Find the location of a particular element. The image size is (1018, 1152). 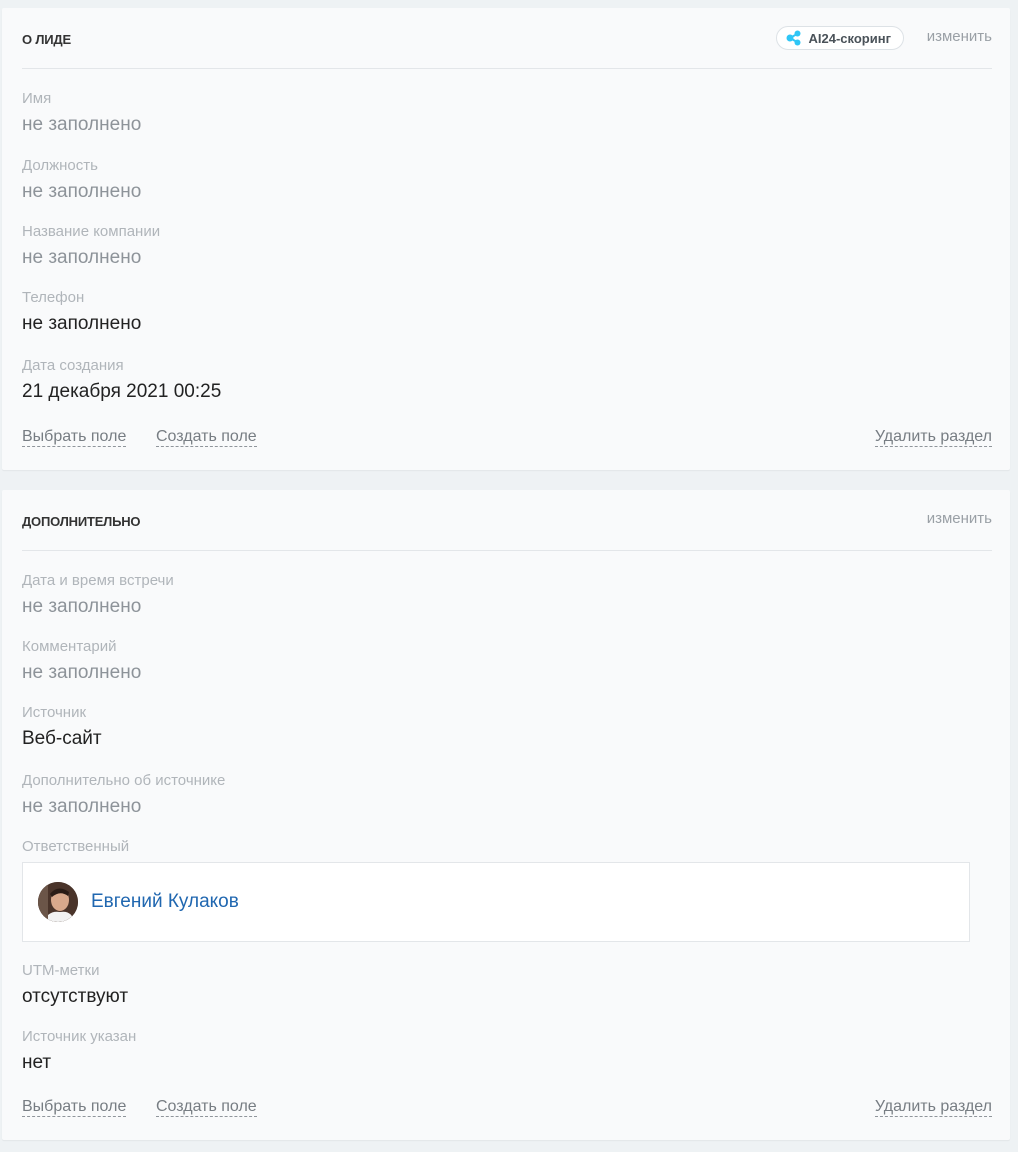

field-value: нет is located at coordinates (37, 1062).